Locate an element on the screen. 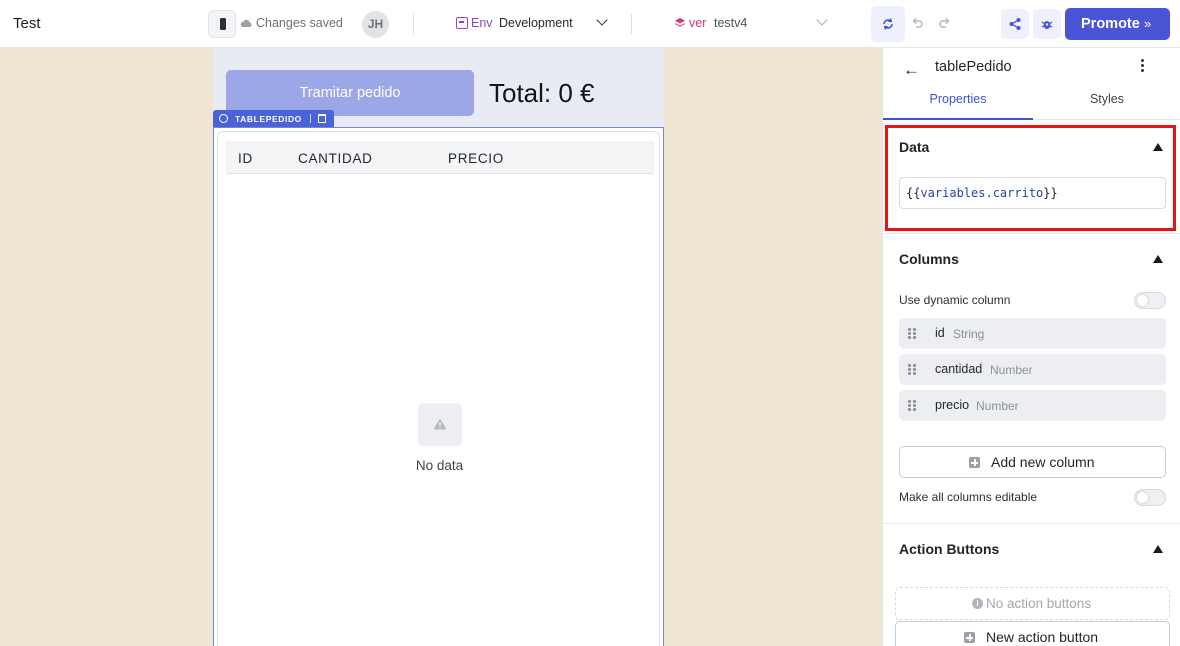  empty-state-box is located at coordinates (440, 424).